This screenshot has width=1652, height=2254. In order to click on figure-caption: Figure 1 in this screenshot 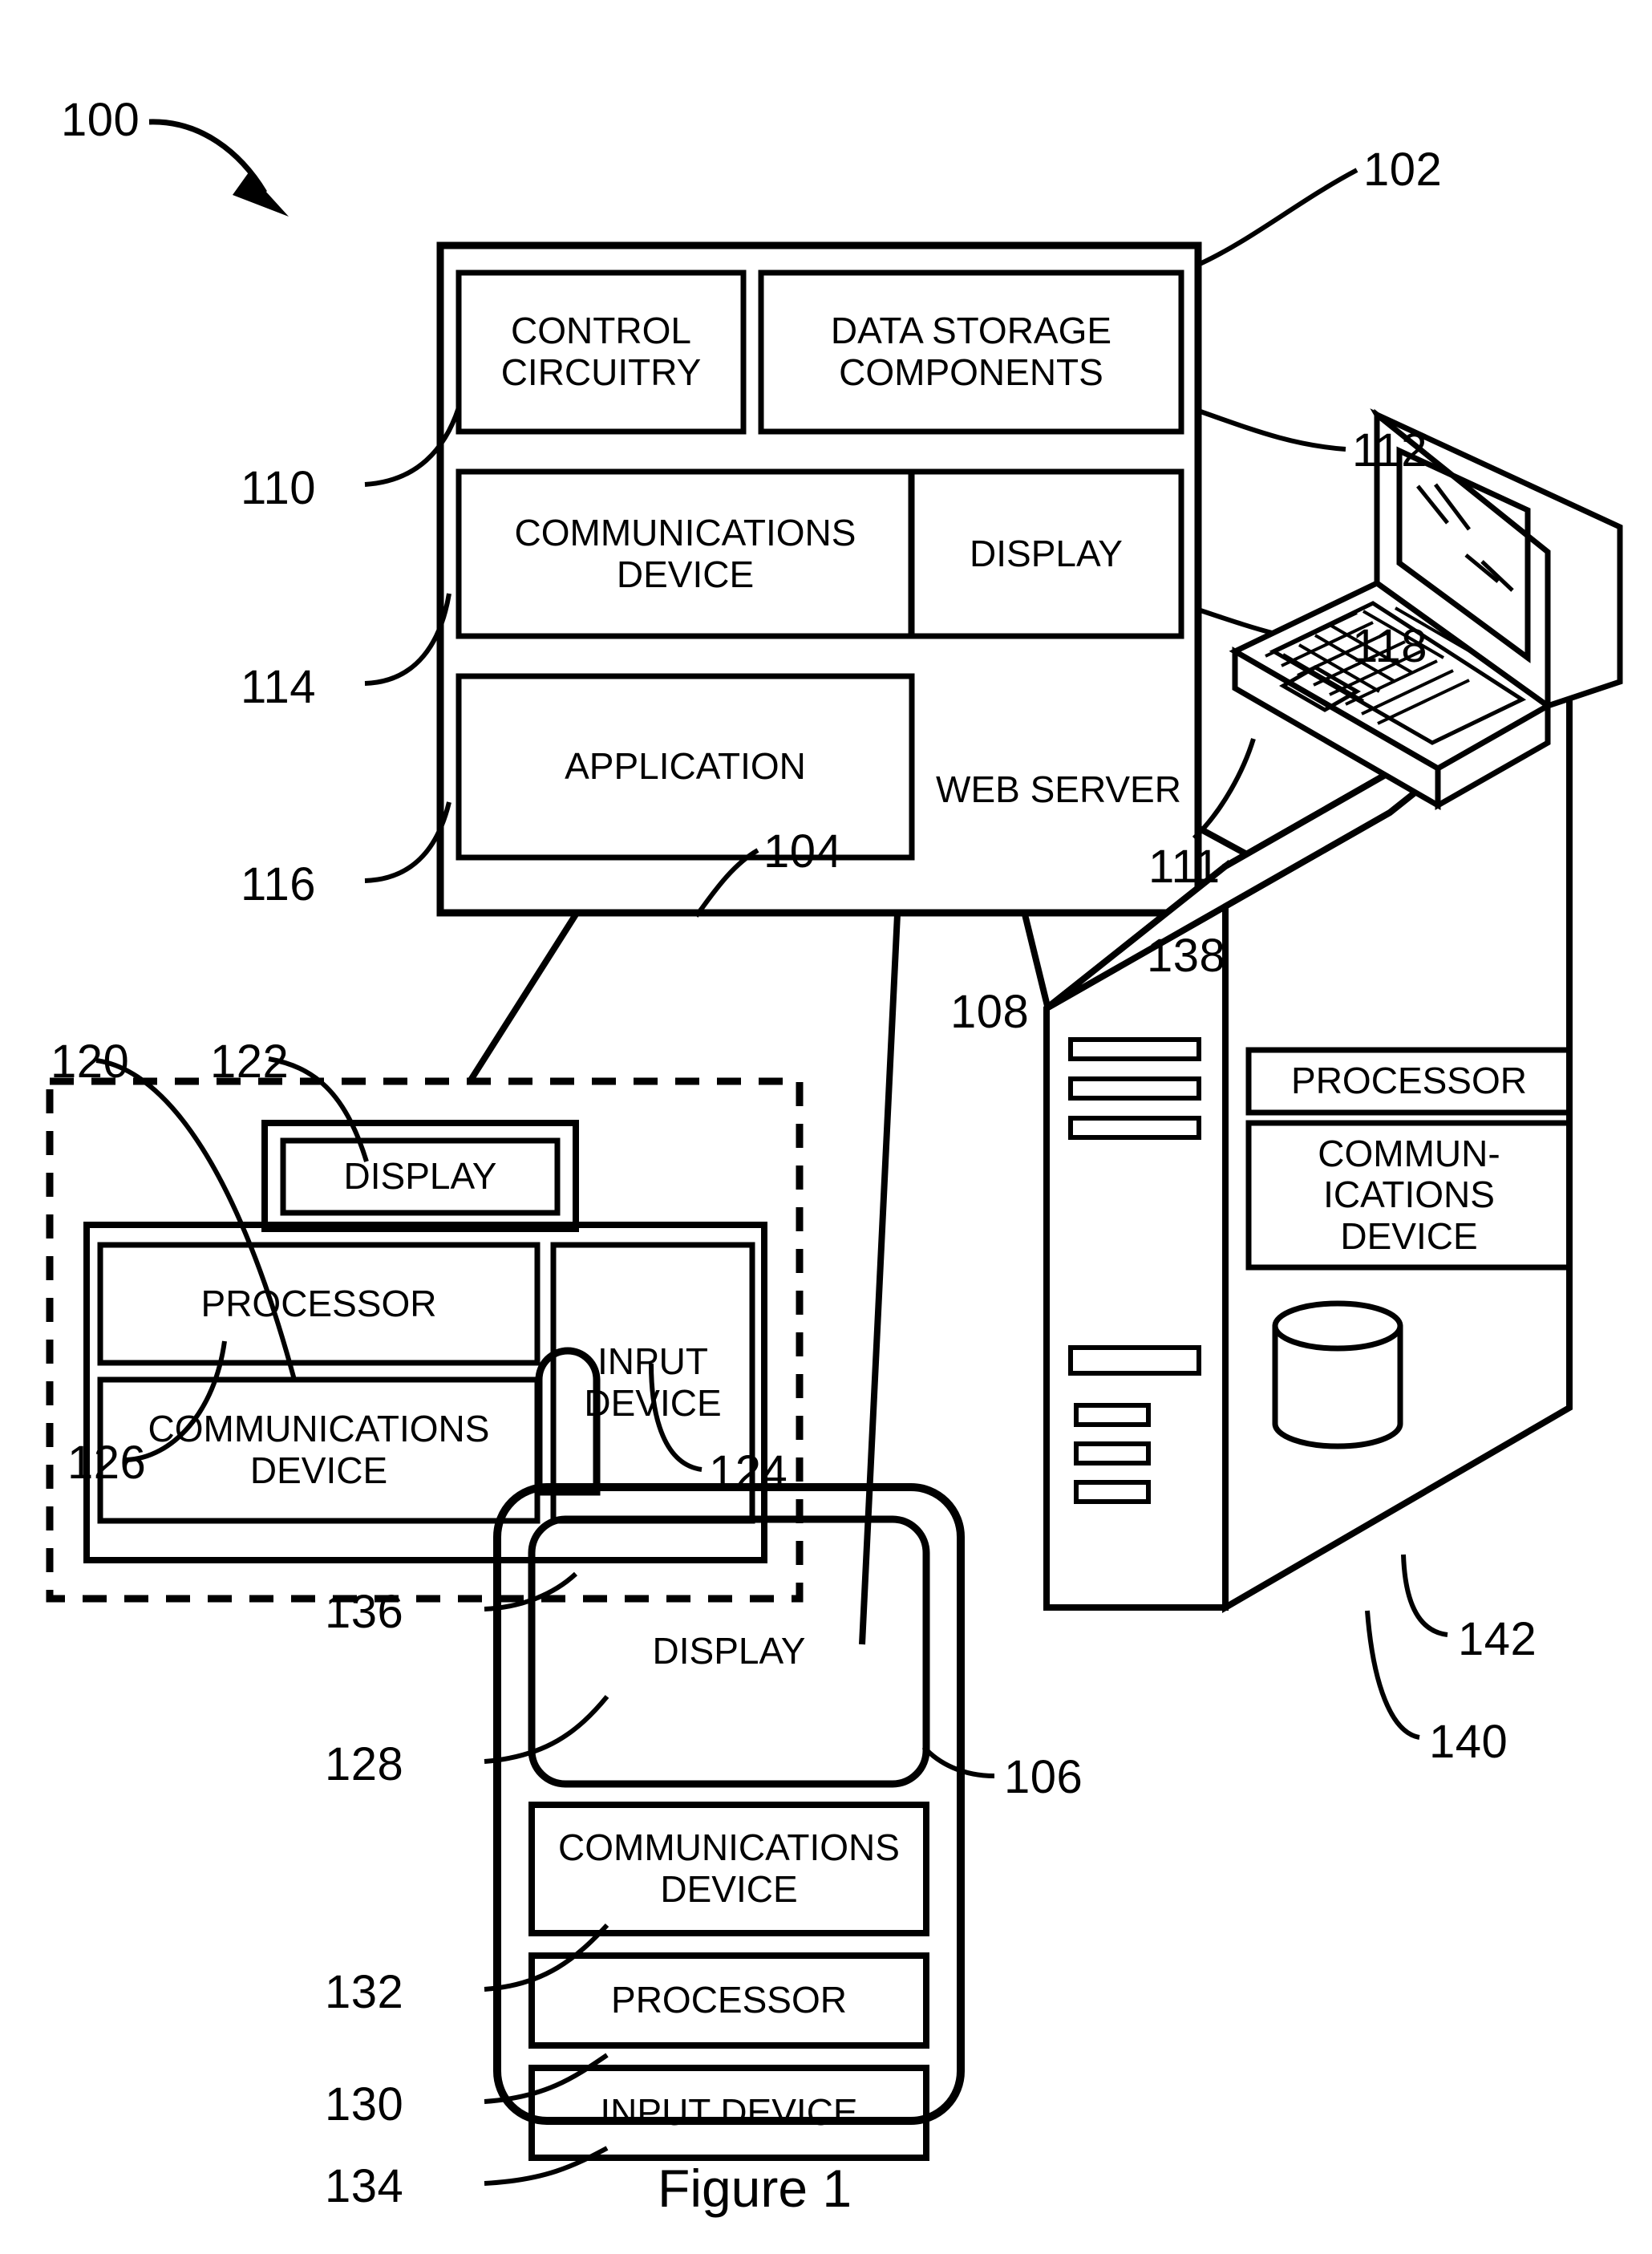, I will do `click(755, 2188)`.